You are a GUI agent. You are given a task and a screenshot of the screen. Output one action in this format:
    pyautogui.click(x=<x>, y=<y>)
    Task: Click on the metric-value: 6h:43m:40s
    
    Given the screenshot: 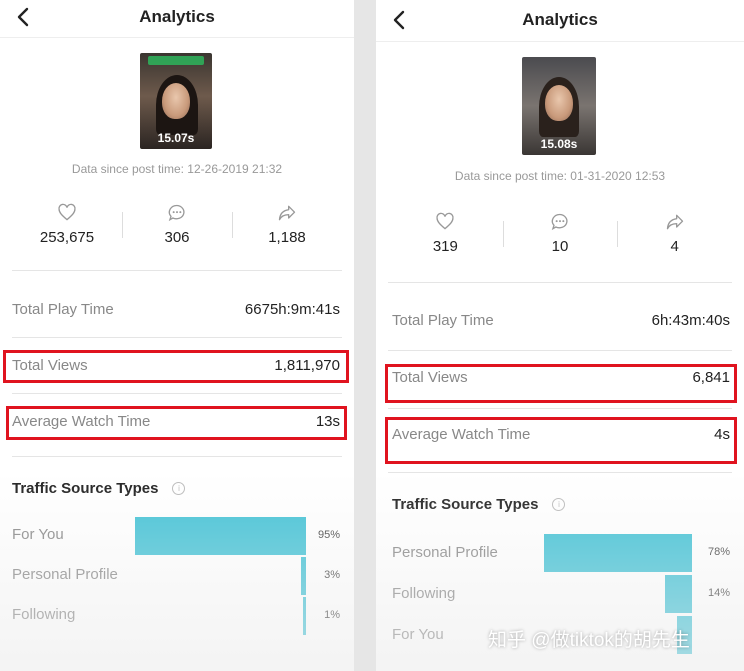 What is the action you would take?
    pyautogui.click(x=690, y=320)
    